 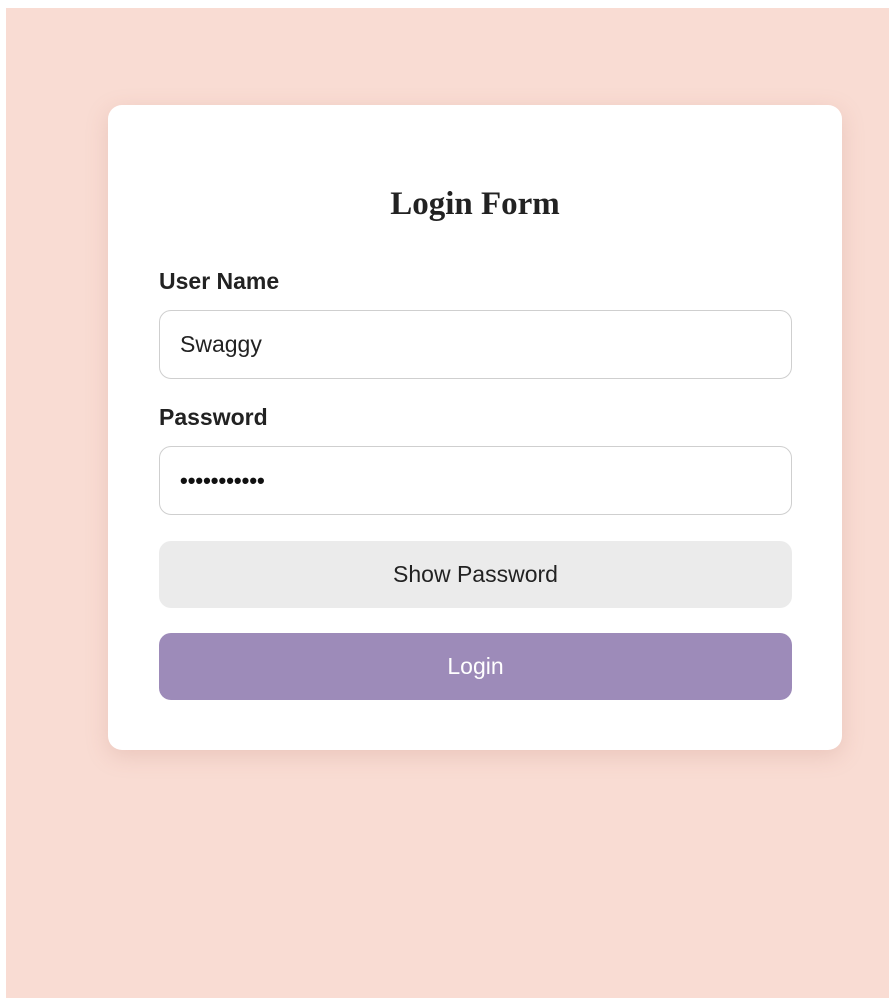 I want to click on username-value: Swaggy, so click(x=221, y=344).